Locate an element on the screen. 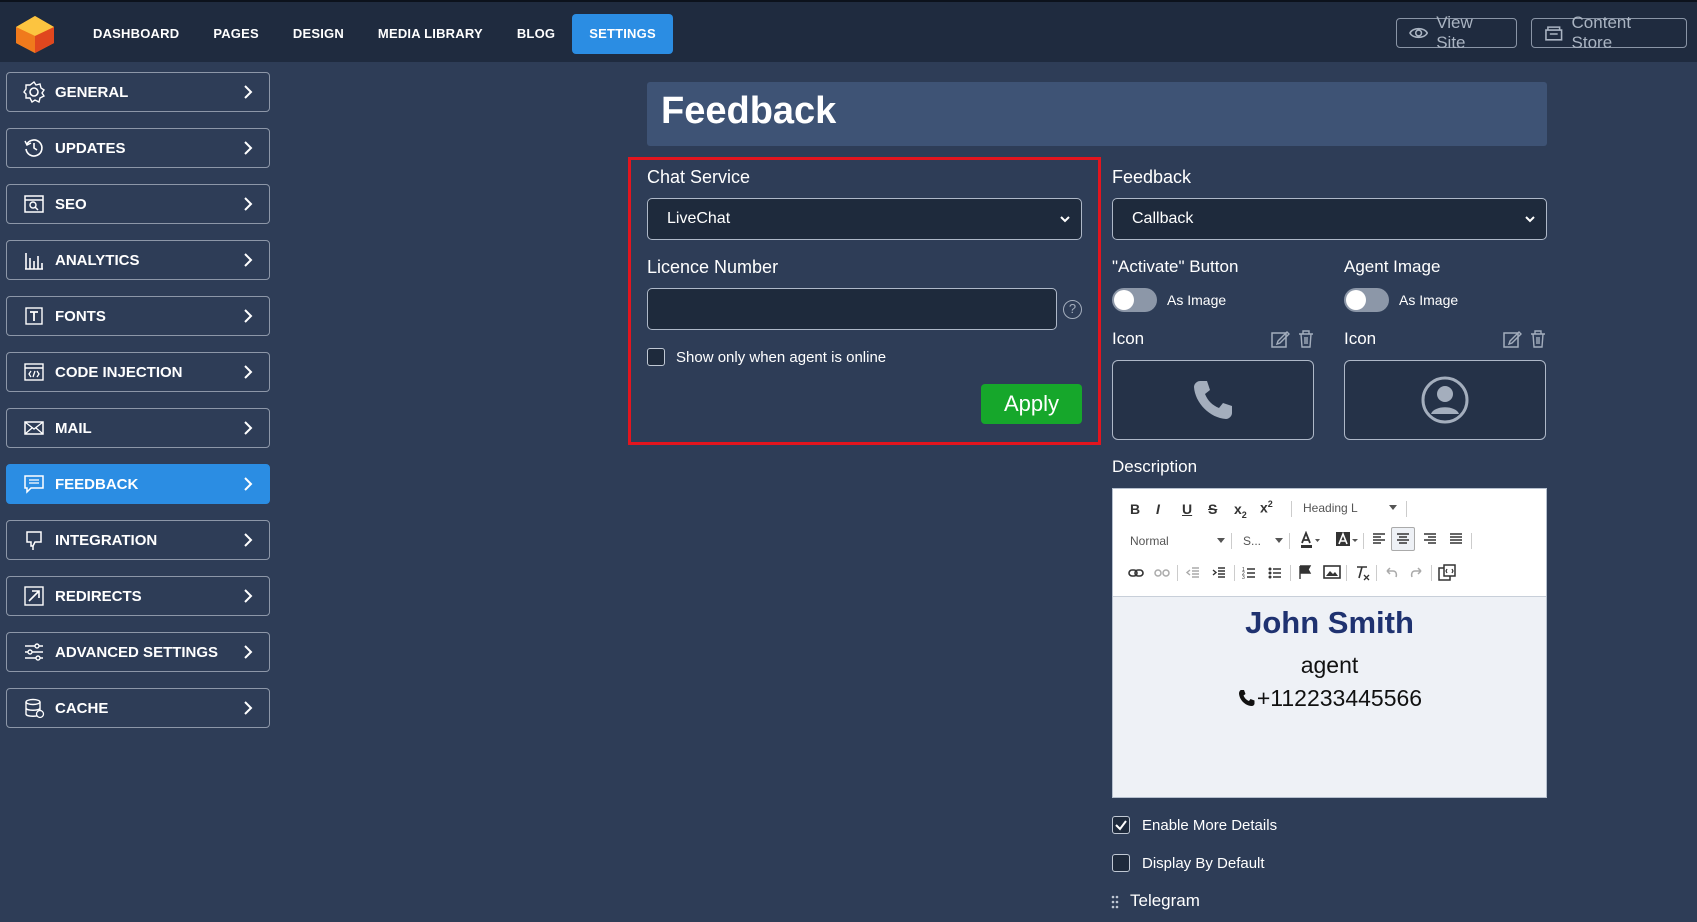 The width and height of the screenshot is (1697, 922). sidebar-item-general: GENERAL is located at coordinates (138, 92).